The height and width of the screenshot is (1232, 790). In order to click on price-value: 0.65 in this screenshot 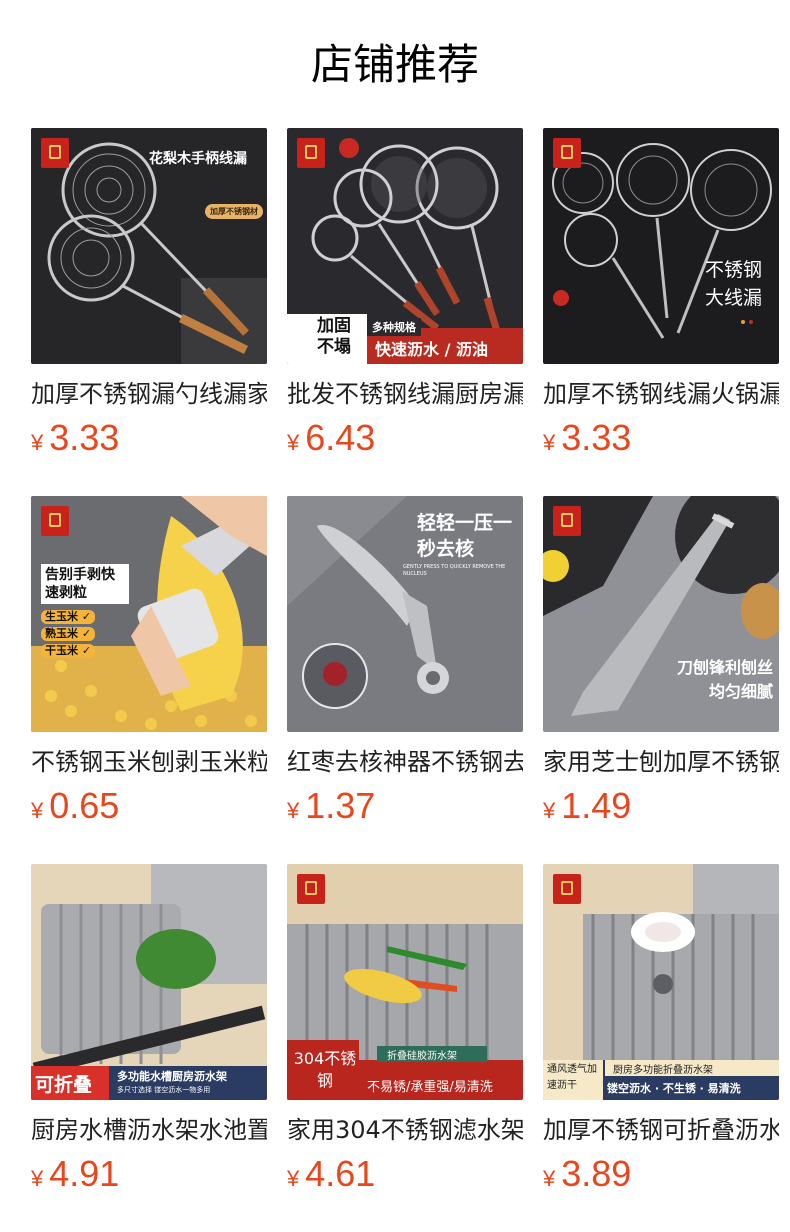, I will do `click(84, 805)`.